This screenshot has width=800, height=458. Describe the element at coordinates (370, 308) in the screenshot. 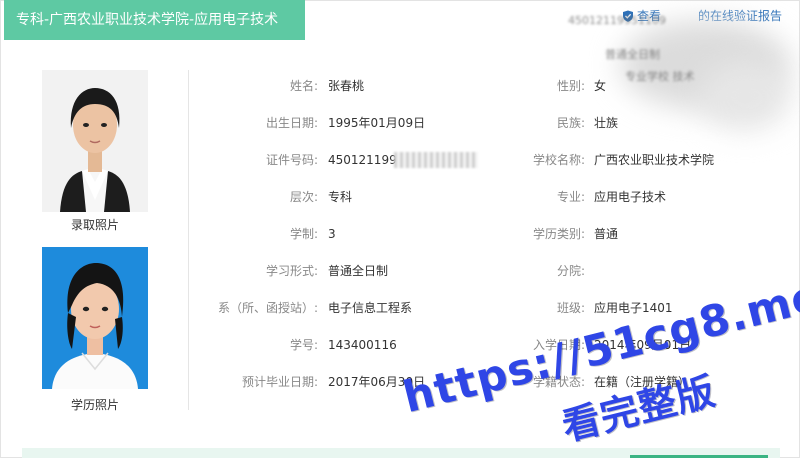

I see `field-department-value: 电子信息工程系` at that location.